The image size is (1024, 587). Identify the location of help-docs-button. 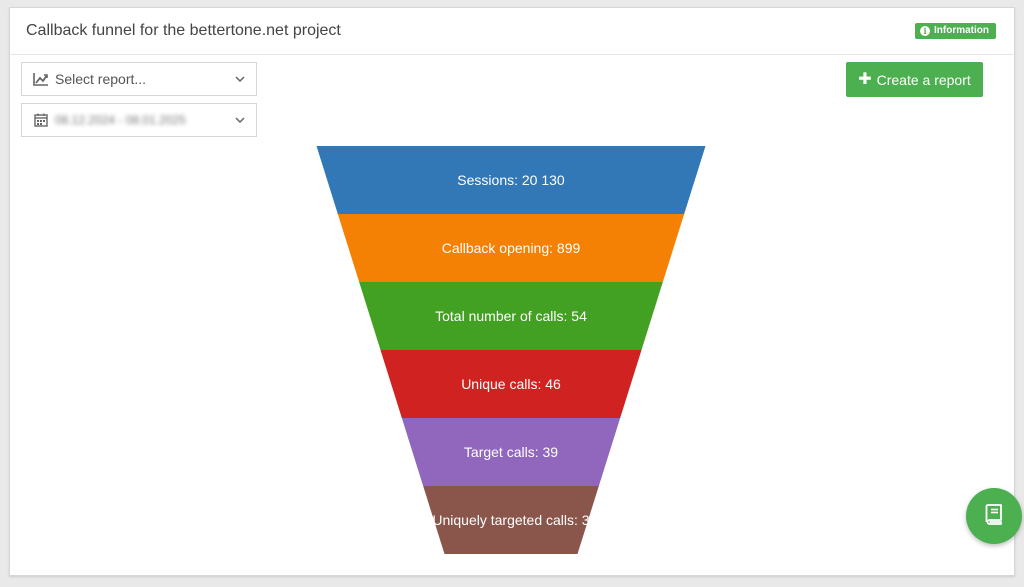
(994, 516).